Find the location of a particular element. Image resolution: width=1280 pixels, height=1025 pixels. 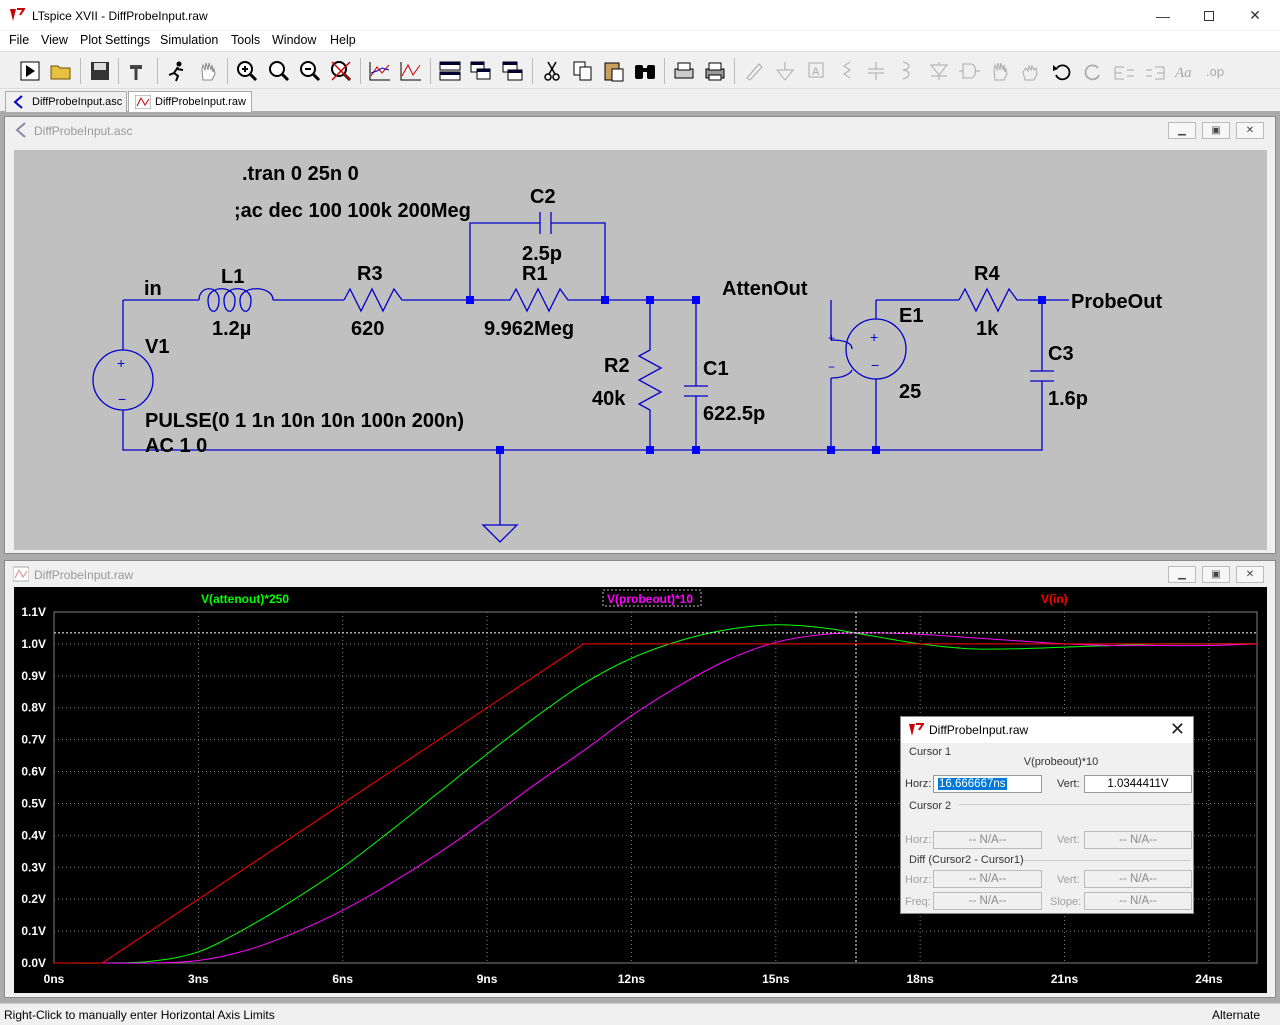

cut-button is located at coordinates (552, 71).